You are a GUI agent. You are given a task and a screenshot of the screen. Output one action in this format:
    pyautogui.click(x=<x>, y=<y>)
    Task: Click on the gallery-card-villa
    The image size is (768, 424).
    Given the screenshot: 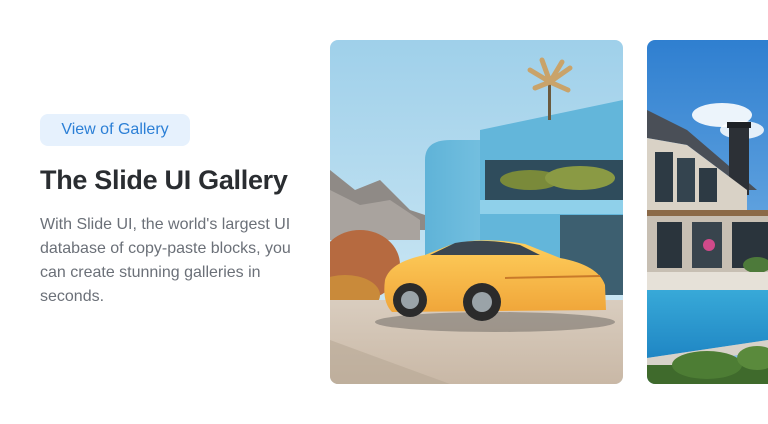 What is the action you would take?
    pyautogui.click(x=707, y=212)
    